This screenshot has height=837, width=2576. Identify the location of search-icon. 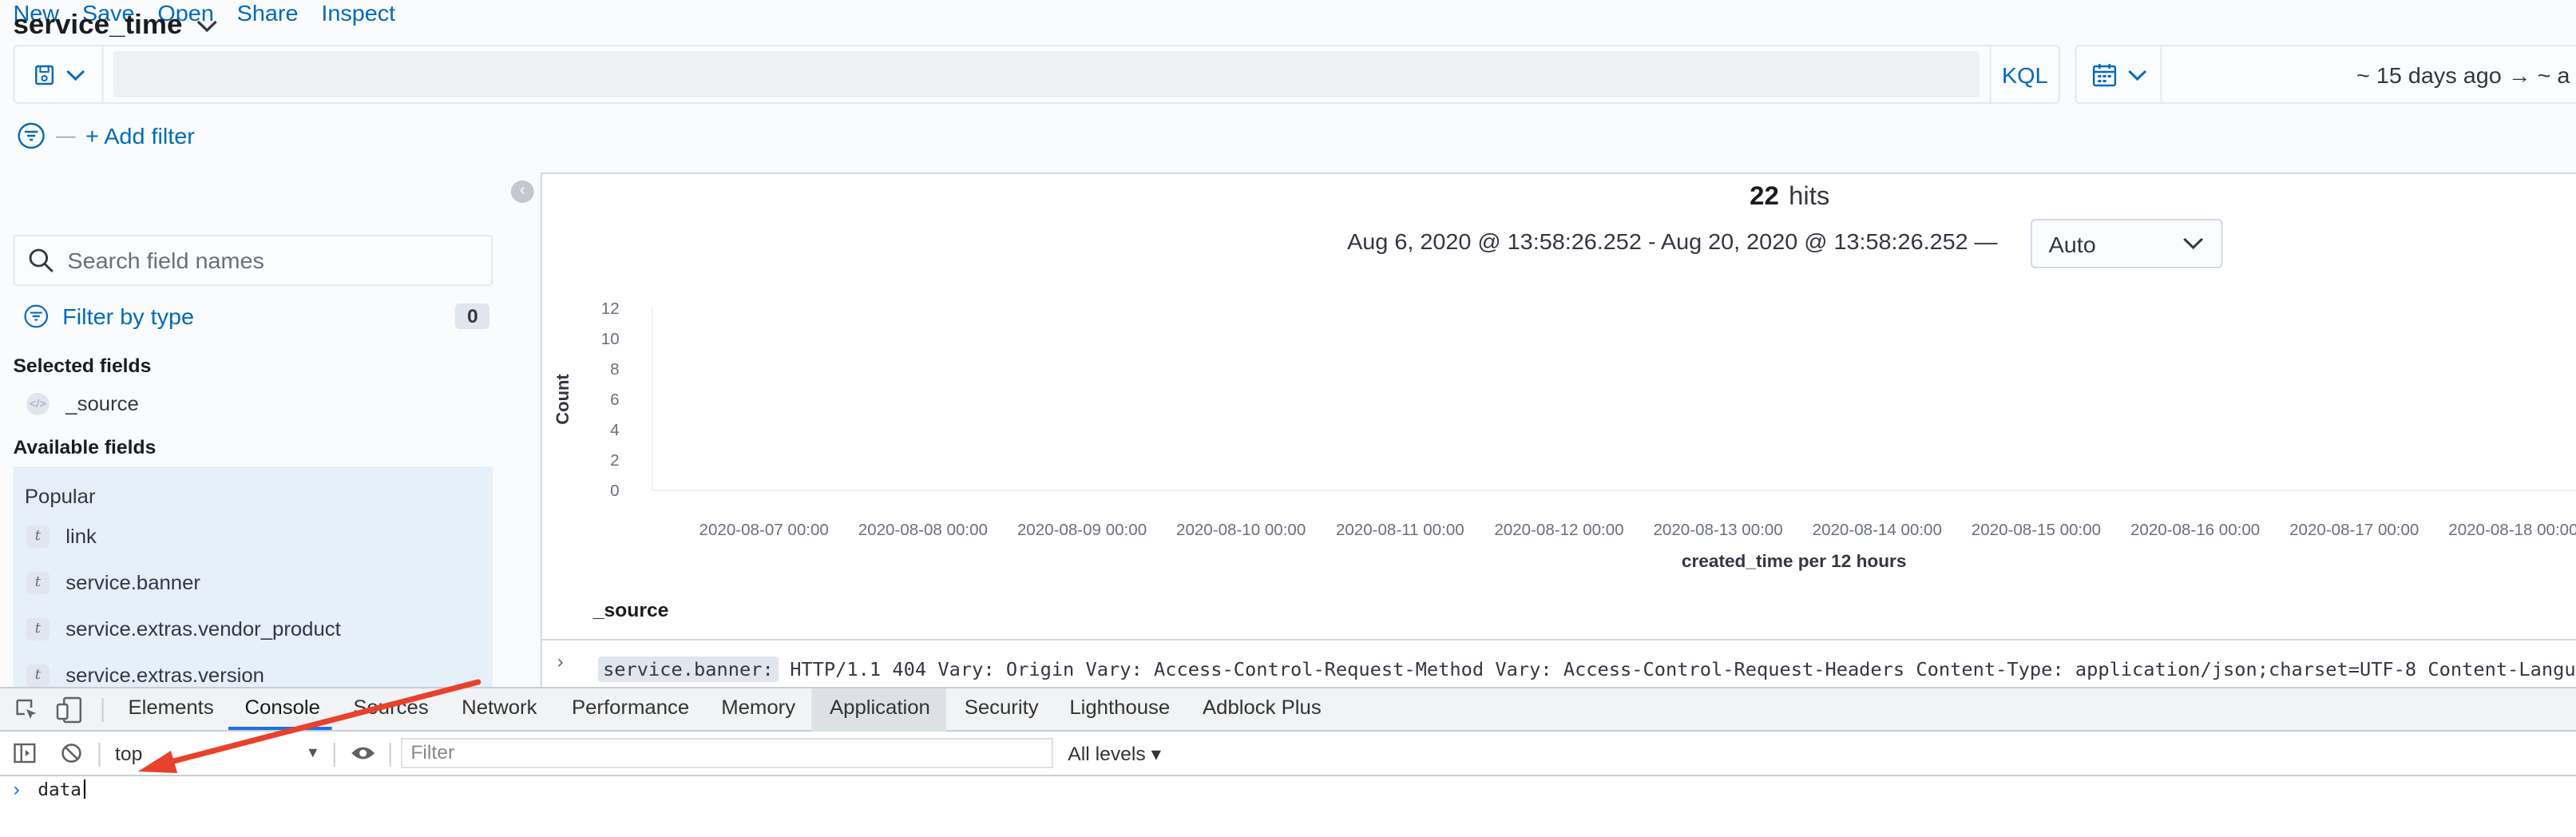
(41, 260).